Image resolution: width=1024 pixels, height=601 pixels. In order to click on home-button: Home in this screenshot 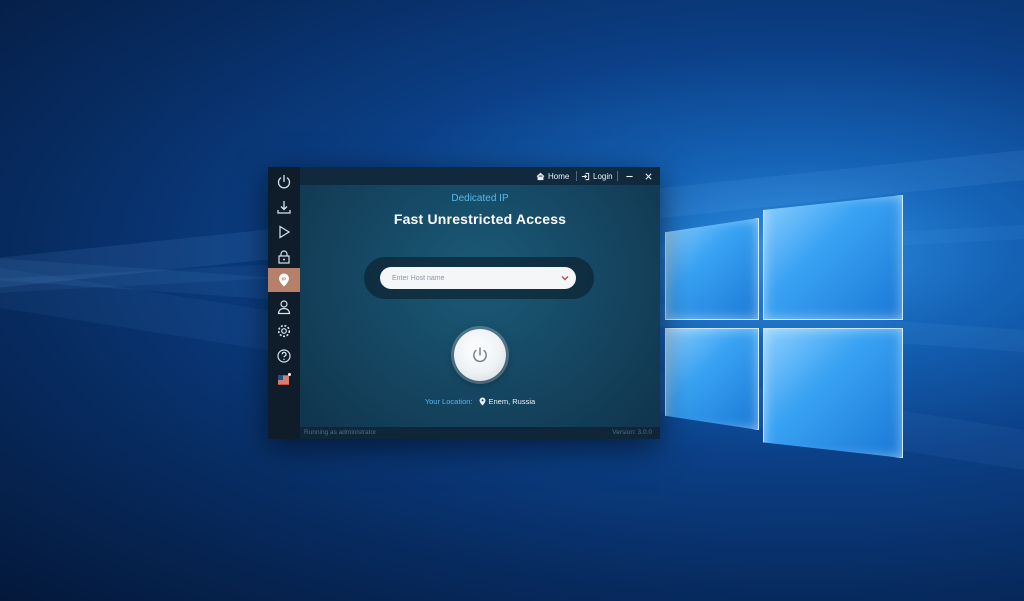, I will do `click(552, 176)`.